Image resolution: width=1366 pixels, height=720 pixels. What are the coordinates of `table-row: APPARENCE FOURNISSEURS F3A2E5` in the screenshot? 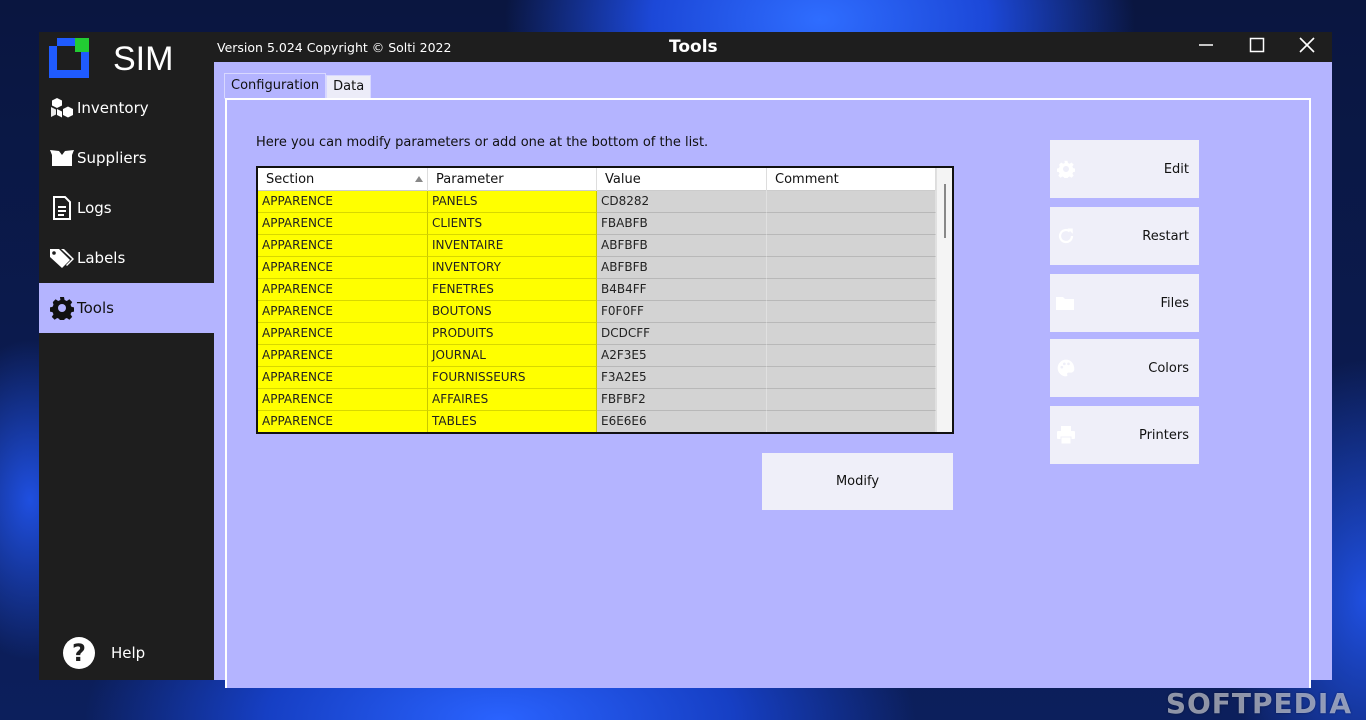 It's located at (605, 378).